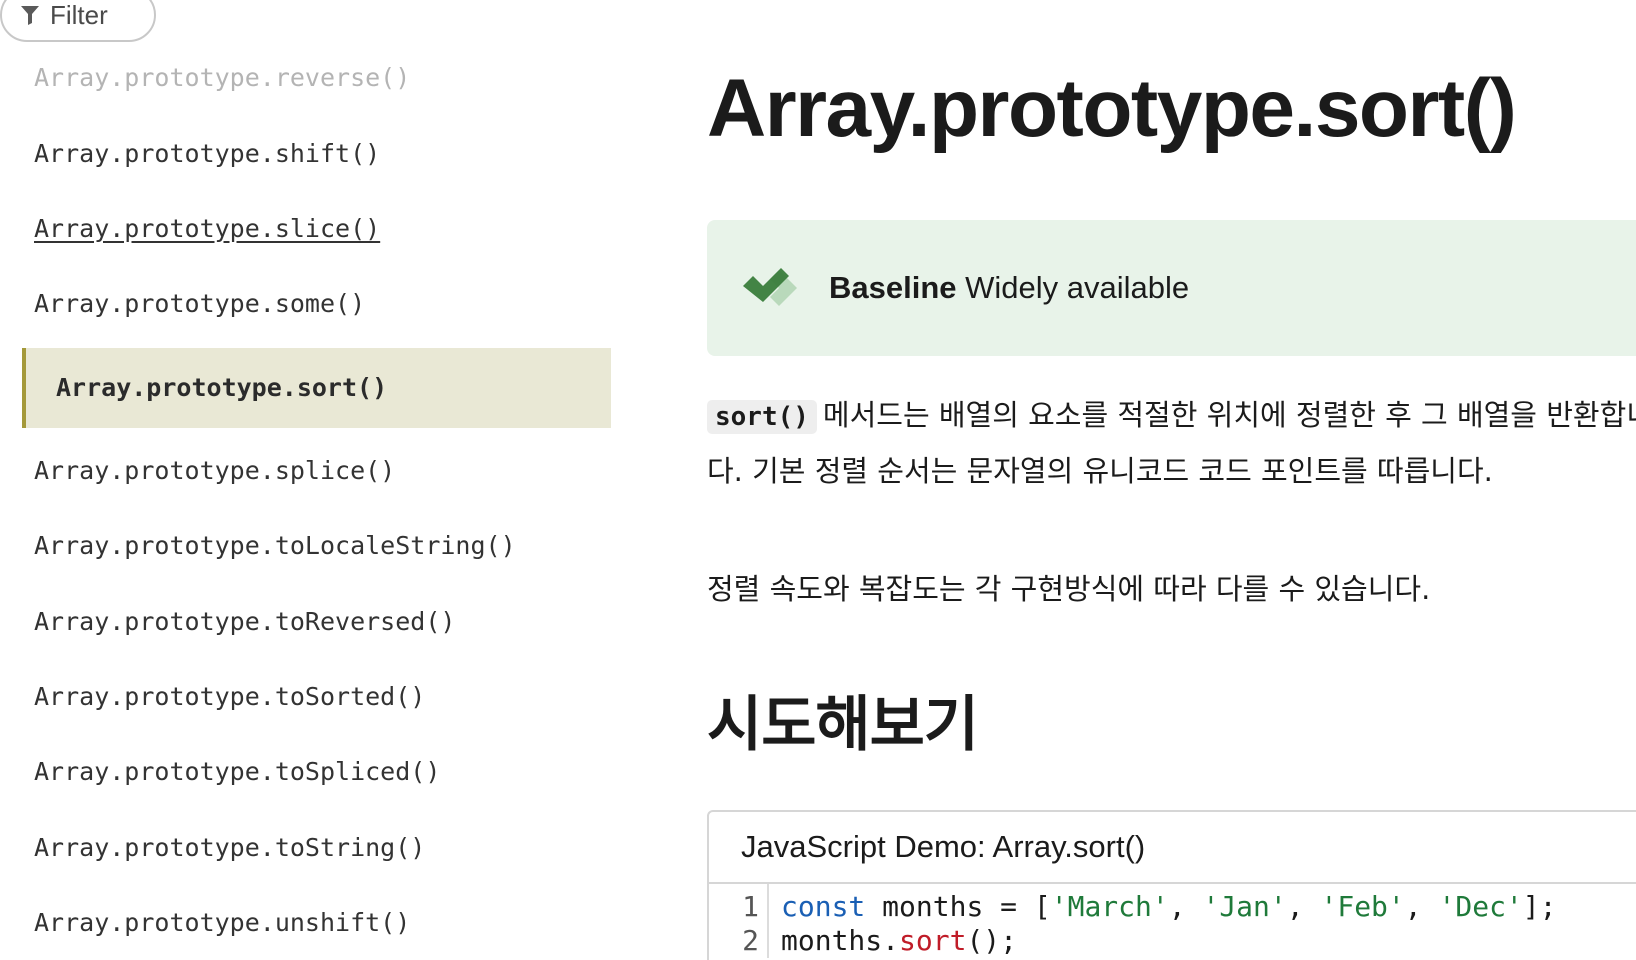 Image resolution: width=1636 pixels, height=960 pixels. Describe the element at coordinates (1244, 906) in the screenshot. I see `code-string: 'Jan'` at that location.